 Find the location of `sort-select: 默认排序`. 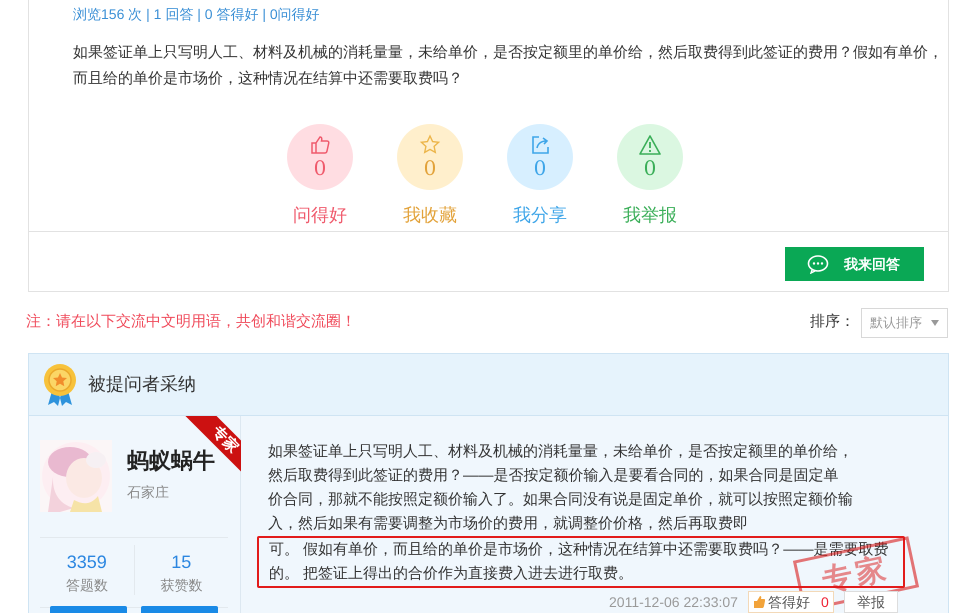

sort-select: 默认排序 is located at coordinates (904, 323).